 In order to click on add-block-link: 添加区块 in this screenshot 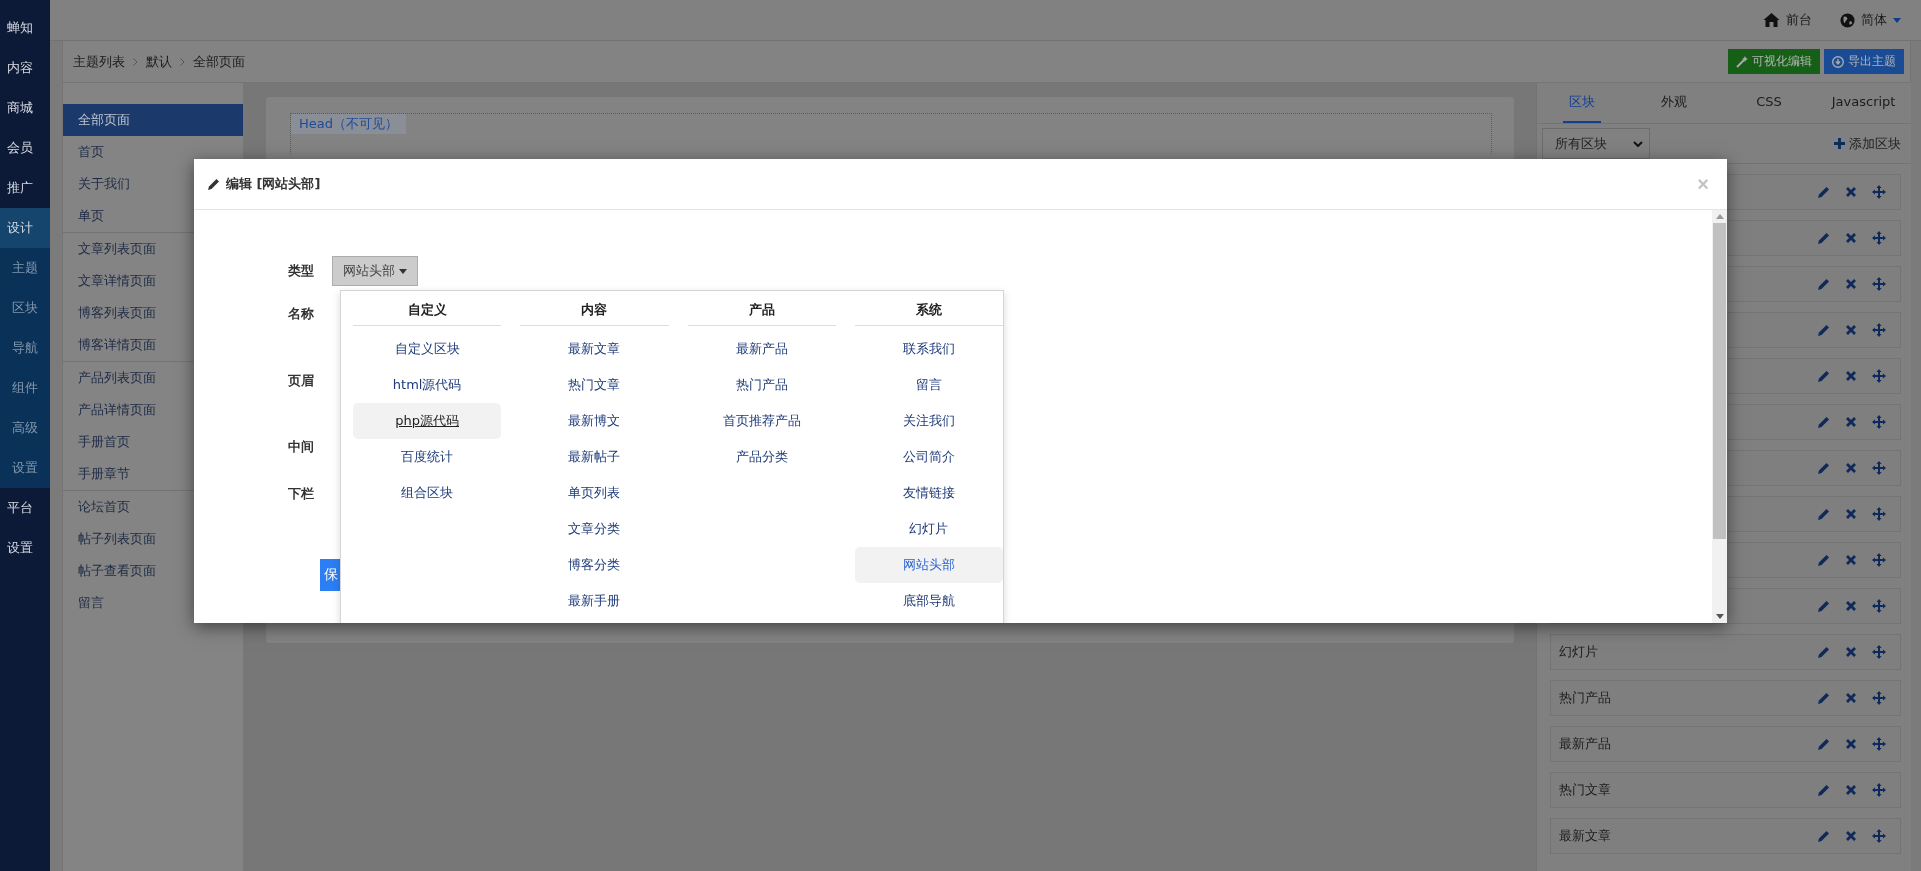, I will do `click(1867, 143)`.